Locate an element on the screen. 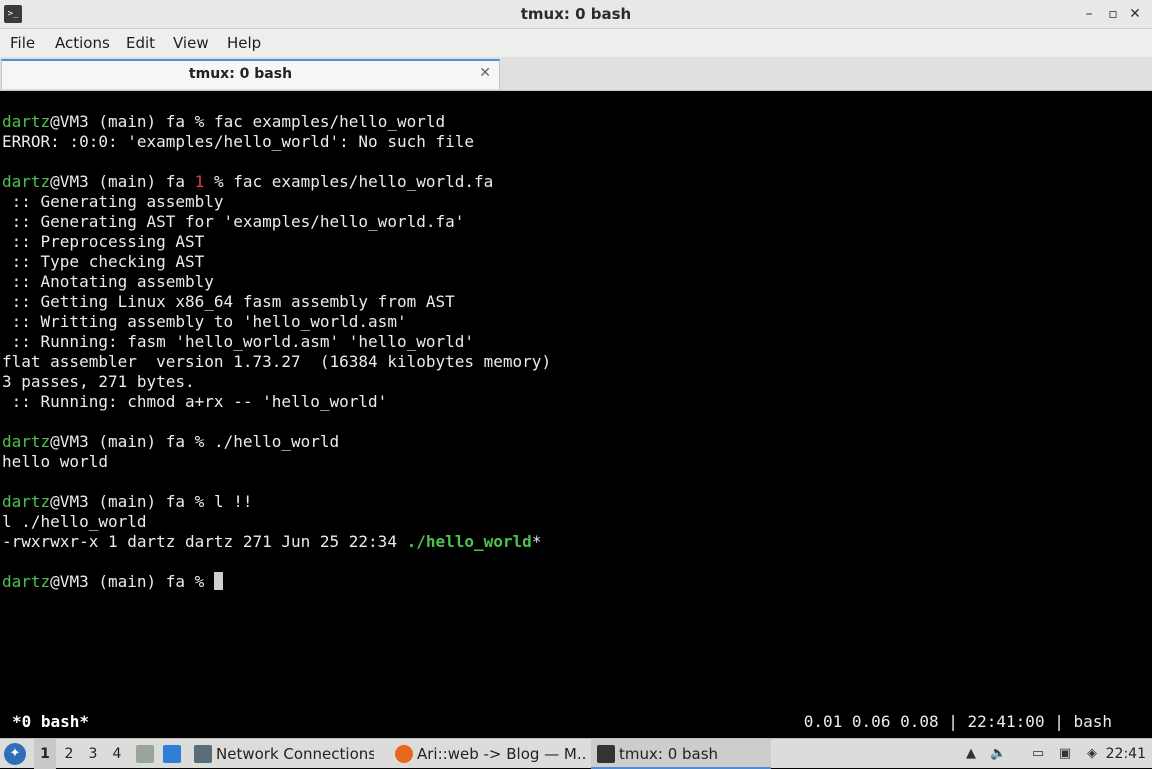 This screenshot has width=1152, height=769. terminal-line: dartz@VM3 (main) fa % ./hello_world is located at coordinates (170, 442).